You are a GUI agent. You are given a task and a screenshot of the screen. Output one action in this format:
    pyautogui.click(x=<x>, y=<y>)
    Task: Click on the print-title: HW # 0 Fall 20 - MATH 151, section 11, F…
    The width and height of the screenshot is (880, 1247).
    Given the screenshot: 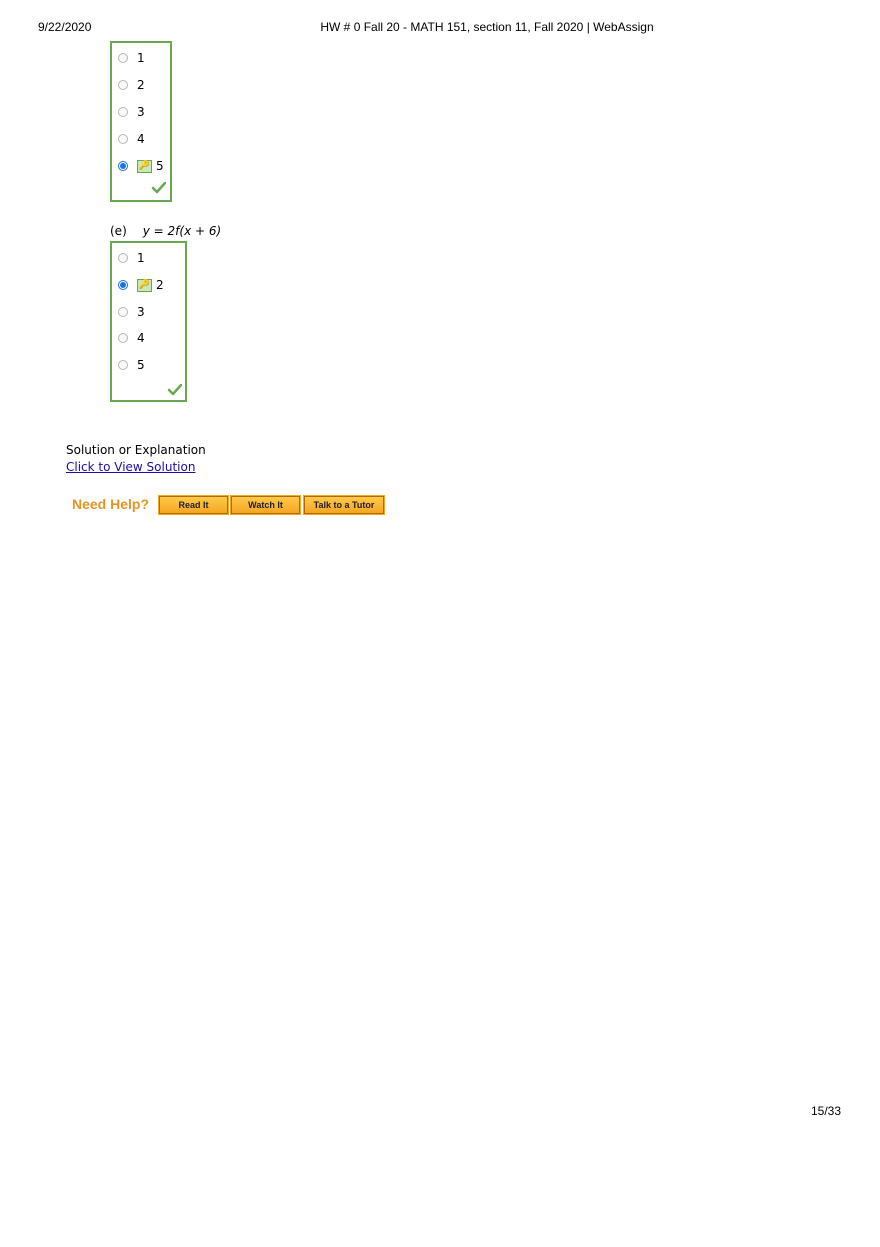 What is the action you would take?
    pyautogui.click(x=487, y=27)
    